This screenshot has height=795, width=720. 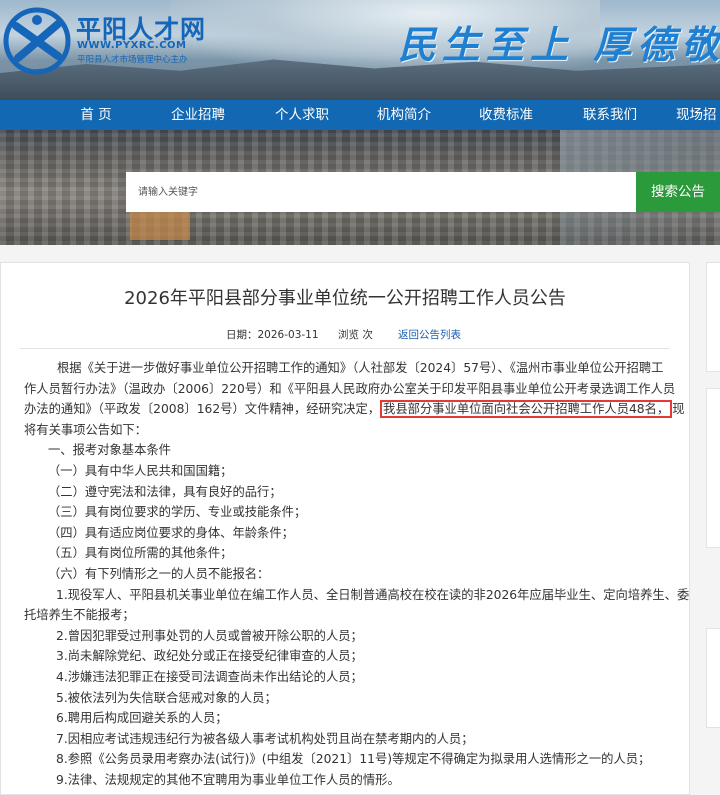 What do you see at coordinates (360, 115) in the screenshot?
I see `main-nav: 首 页 企业招聘 个人求职 机构简介 收费标准 联系我们 现场招` at bounding box center [360, 115].